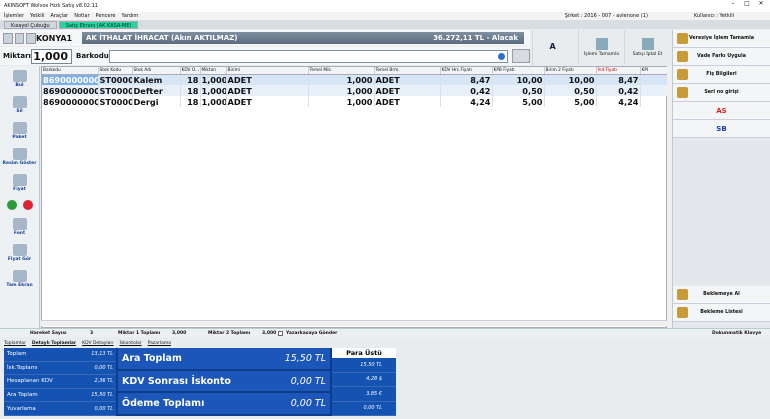 The image size is (770, 419). I want to click on col-vat-excl-price: KDV Hrc.Fiyatı, so click(466, 71).